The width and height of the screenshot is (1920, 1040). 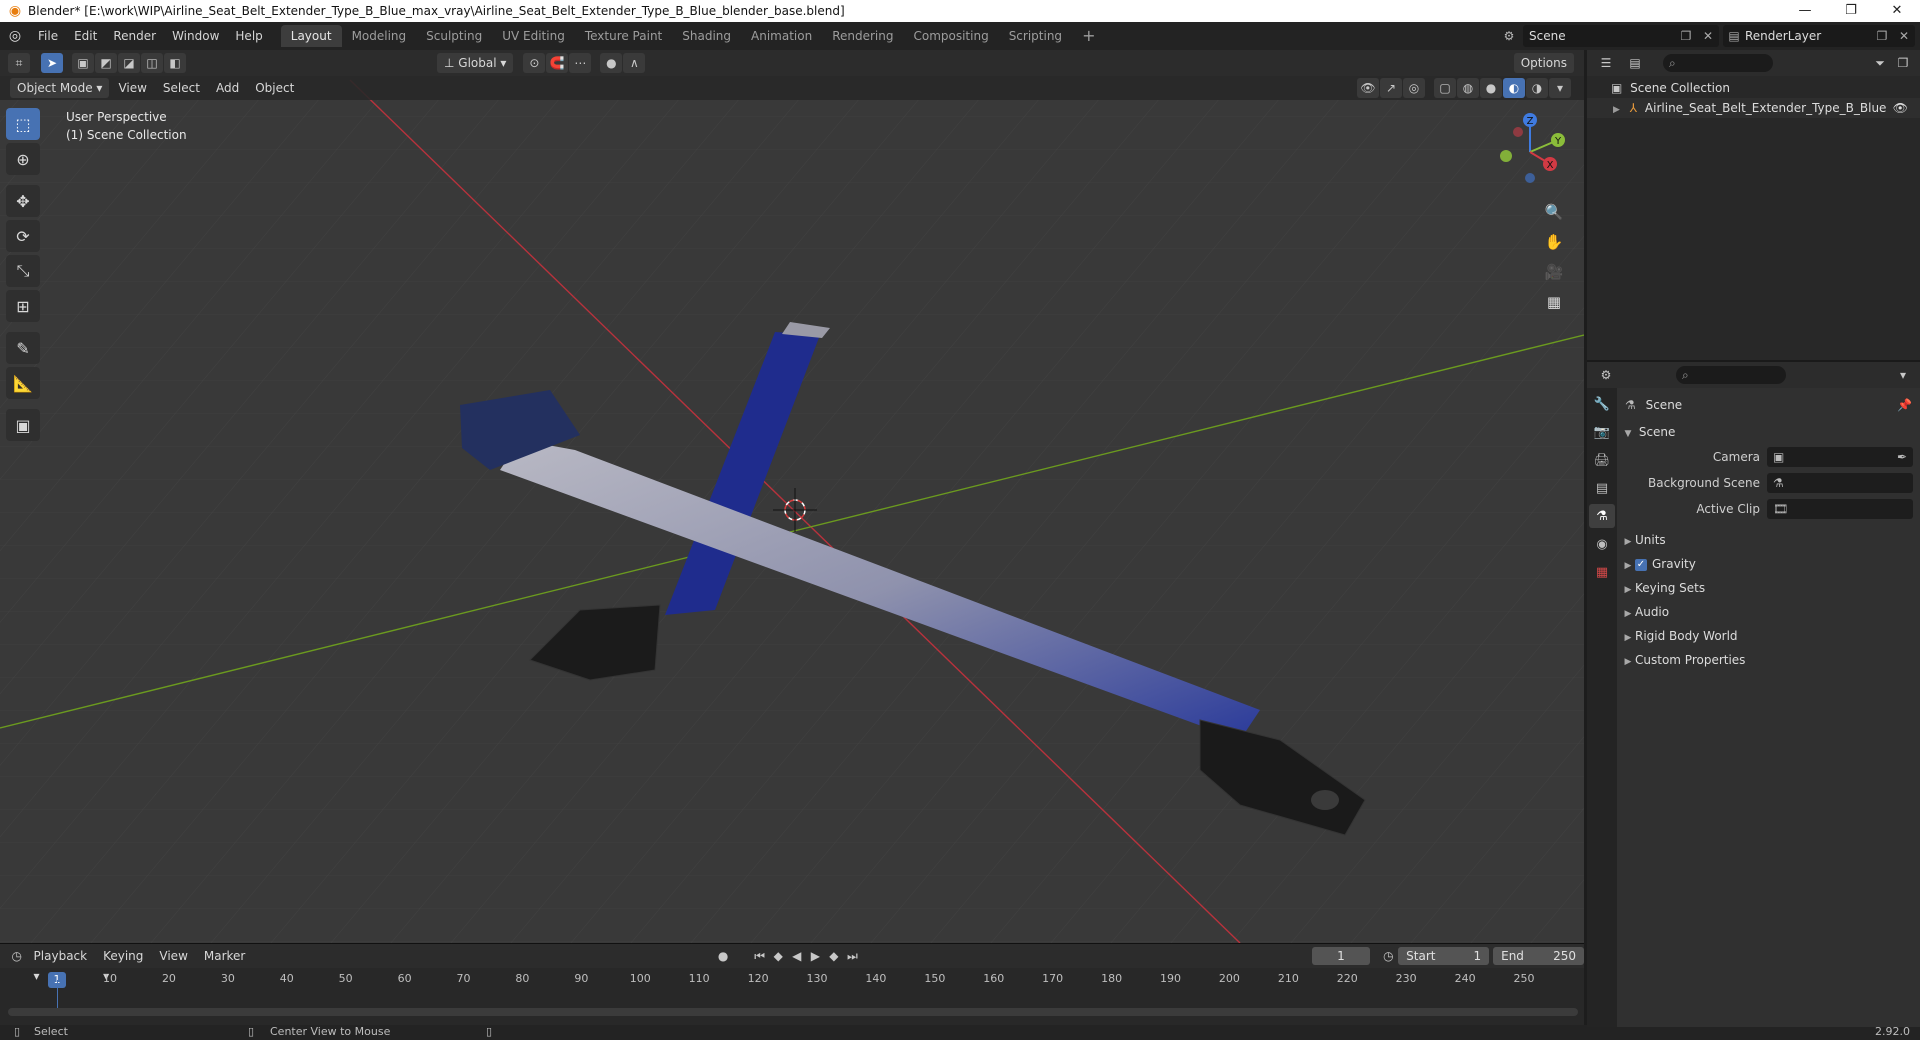 What do you see at coordinates (1753, 88) in the screenshot?
I see `outliner-row-scene-collection: ▣ Scene Collection` at bounding box center [1753, 88].